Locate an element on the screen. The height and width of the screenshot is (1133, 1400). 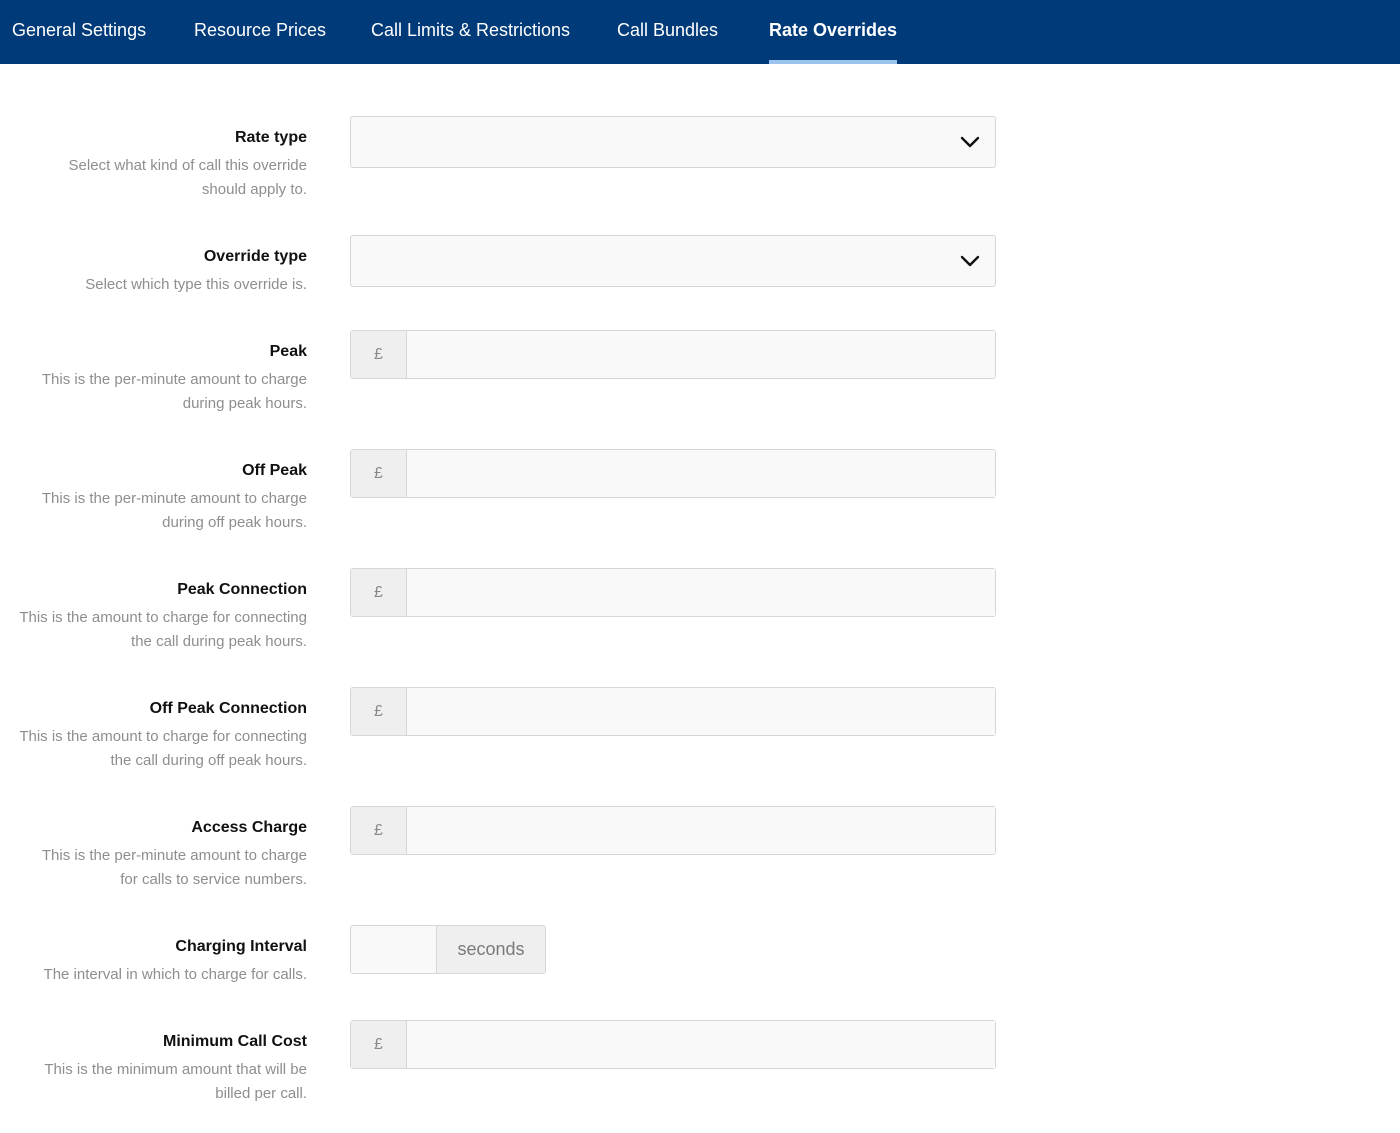
peak-input-group: £ is located at coordinates (673, 354).